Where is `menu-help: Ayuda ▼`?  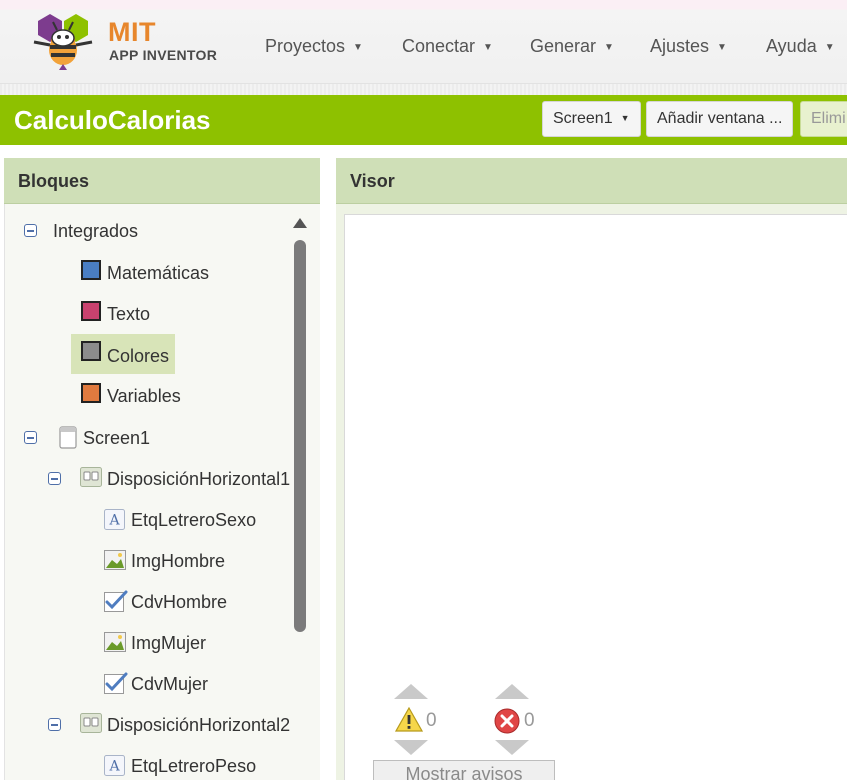 menu-help: Ayuda ▼ is located at coordinates (800, 46).